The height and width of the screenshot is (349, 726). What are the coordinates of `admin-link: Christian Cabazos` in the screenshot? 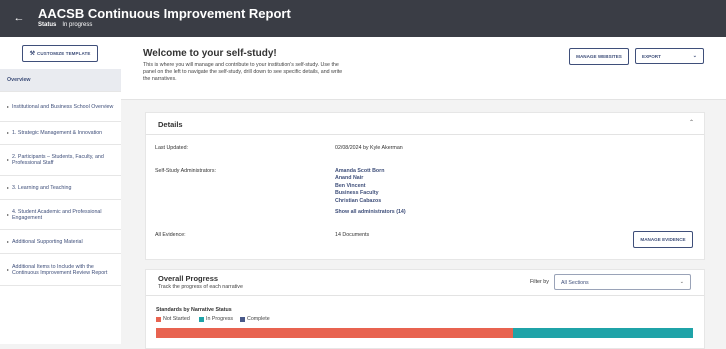 It's located at (358, 201).